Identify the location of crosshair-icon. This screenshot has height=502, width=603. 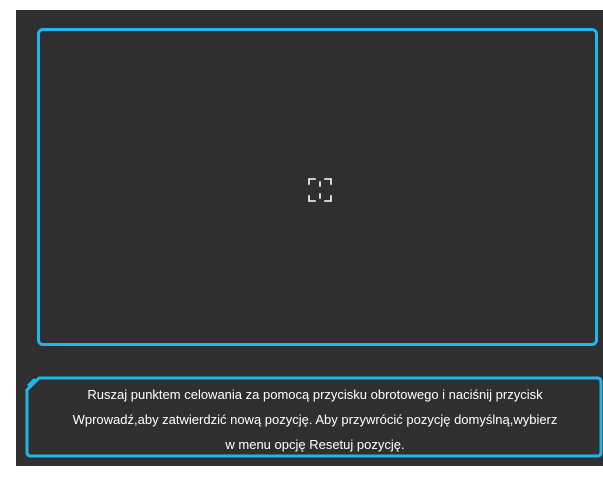
(320, 190).